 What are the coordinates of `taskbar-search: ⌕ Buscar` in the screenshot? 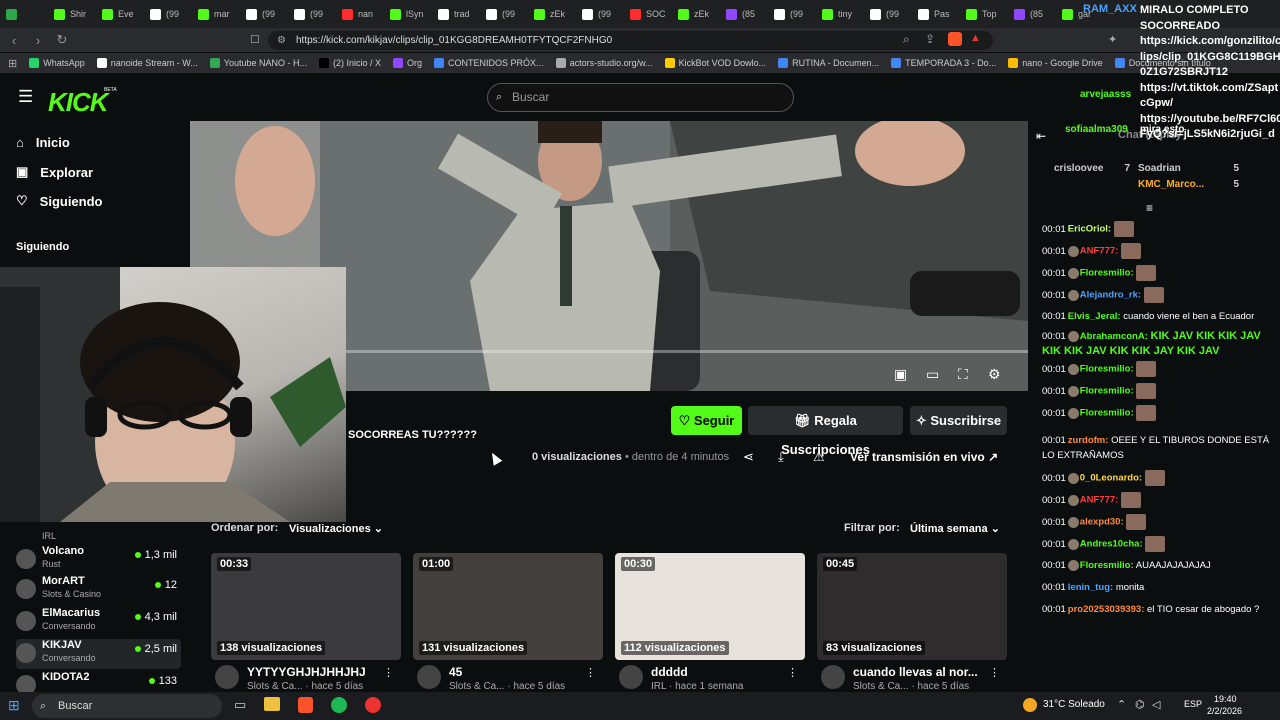 It's located at (127, 706).